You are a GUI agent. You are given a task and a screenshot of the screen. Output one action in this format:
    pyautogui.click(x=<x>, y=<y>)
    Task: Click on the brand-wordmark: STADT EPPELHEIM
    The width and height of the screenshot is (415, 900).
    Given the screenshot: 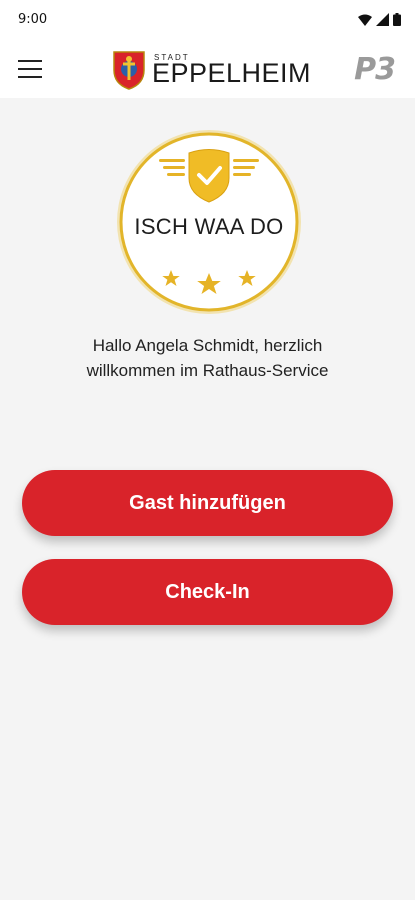 What is the action you would take?
    pyautogui.click(x=232, y=70)
    